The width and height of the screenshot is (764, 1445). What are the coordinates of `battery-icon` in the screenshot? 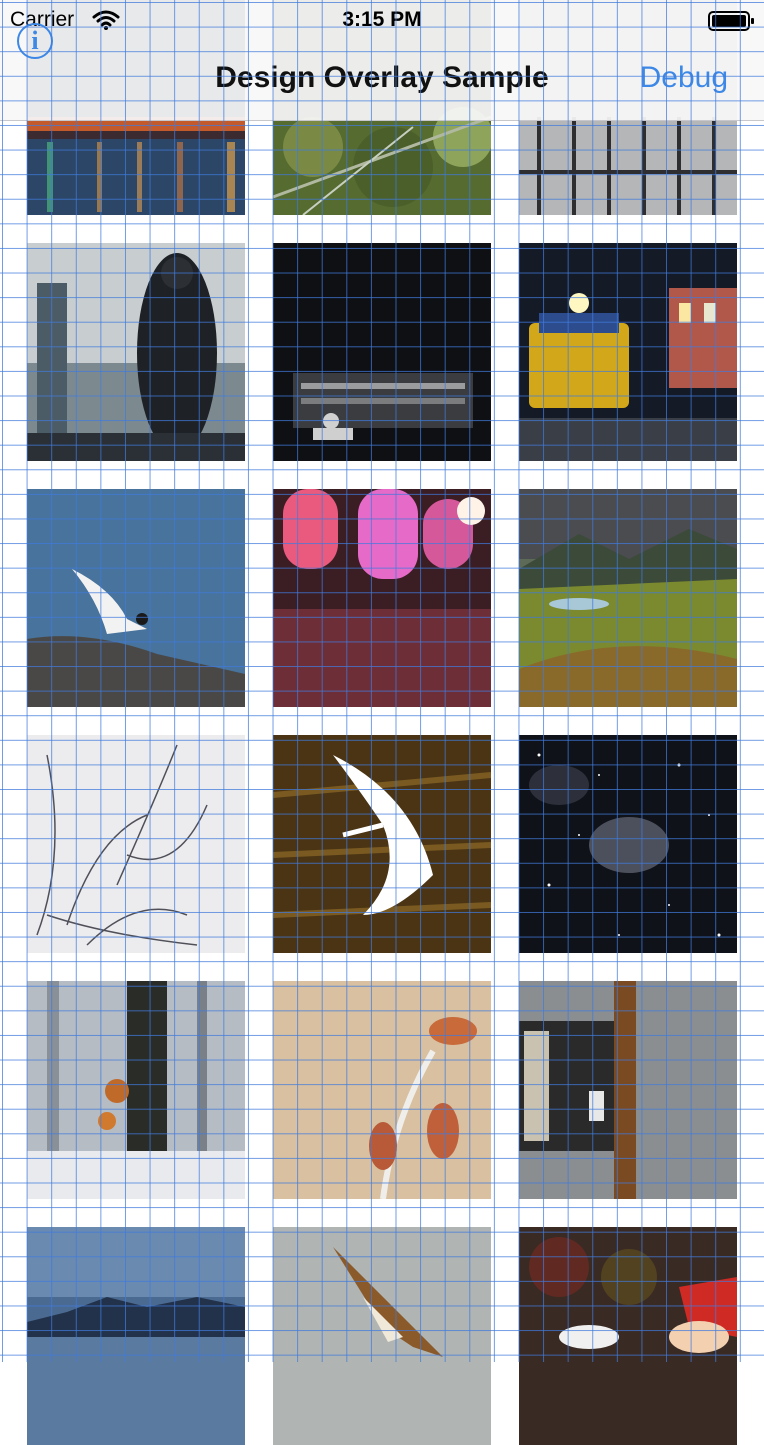 It's located at (732, 23).